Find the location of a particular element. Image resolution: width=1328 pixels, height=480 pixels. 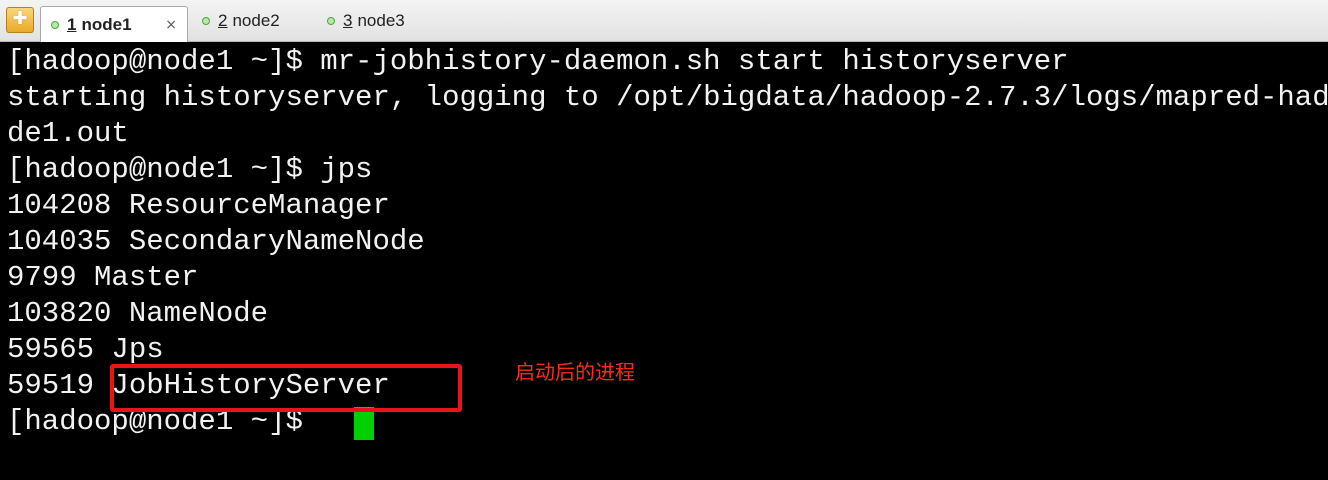

tab-number: 1 is located at coordinates (72, 24).